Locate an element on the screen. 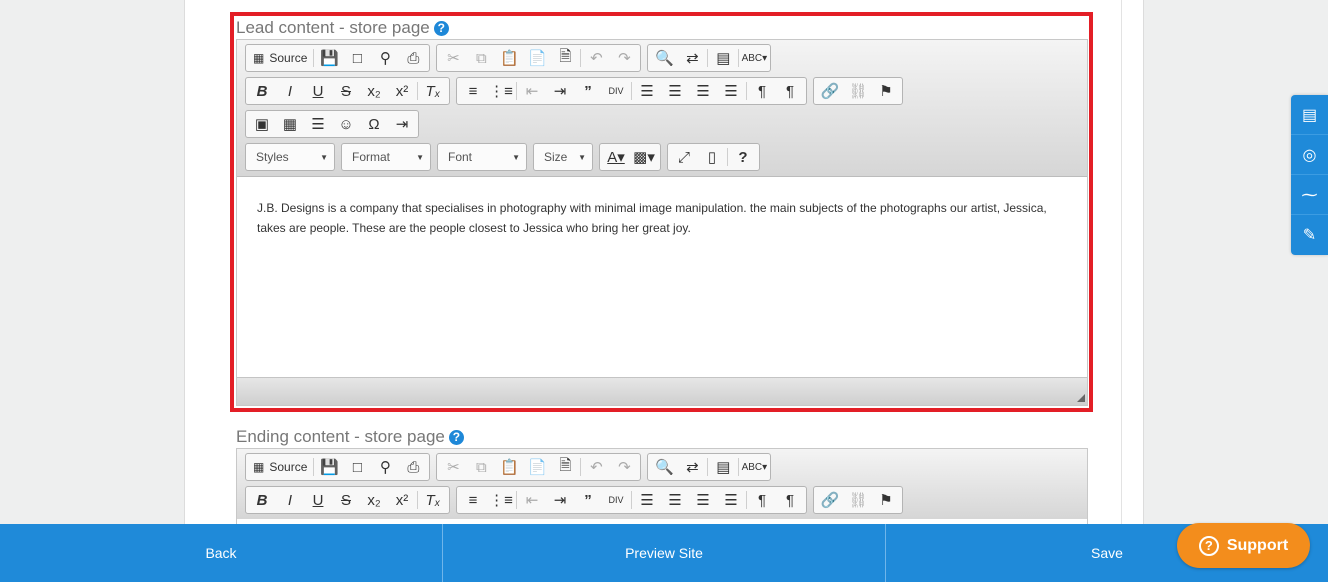 This screenshot has height=582, width=1328. lead-help-icon: ? is located at coordinates (441, 28).